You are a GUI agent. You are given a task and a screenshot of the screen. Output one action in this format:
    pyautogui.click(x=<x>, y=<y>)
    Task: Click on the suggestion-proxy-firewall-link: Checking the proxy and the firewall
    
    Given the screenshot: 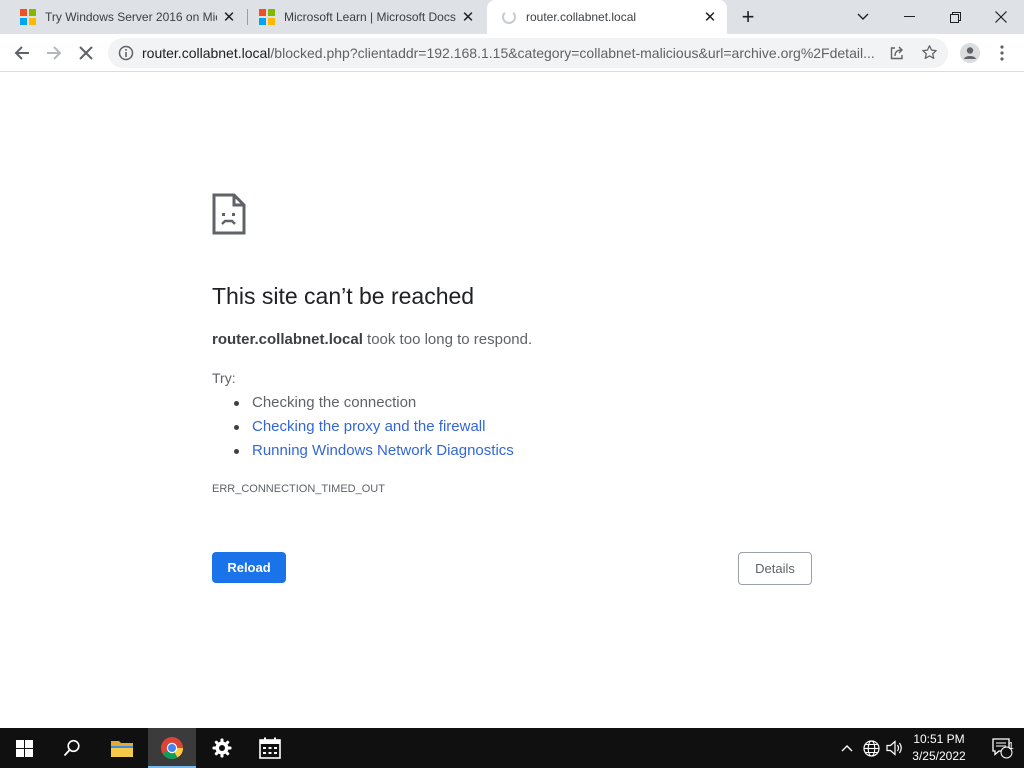 What is the action you would take?
    pyautogui.click(x=374, y=430)
    